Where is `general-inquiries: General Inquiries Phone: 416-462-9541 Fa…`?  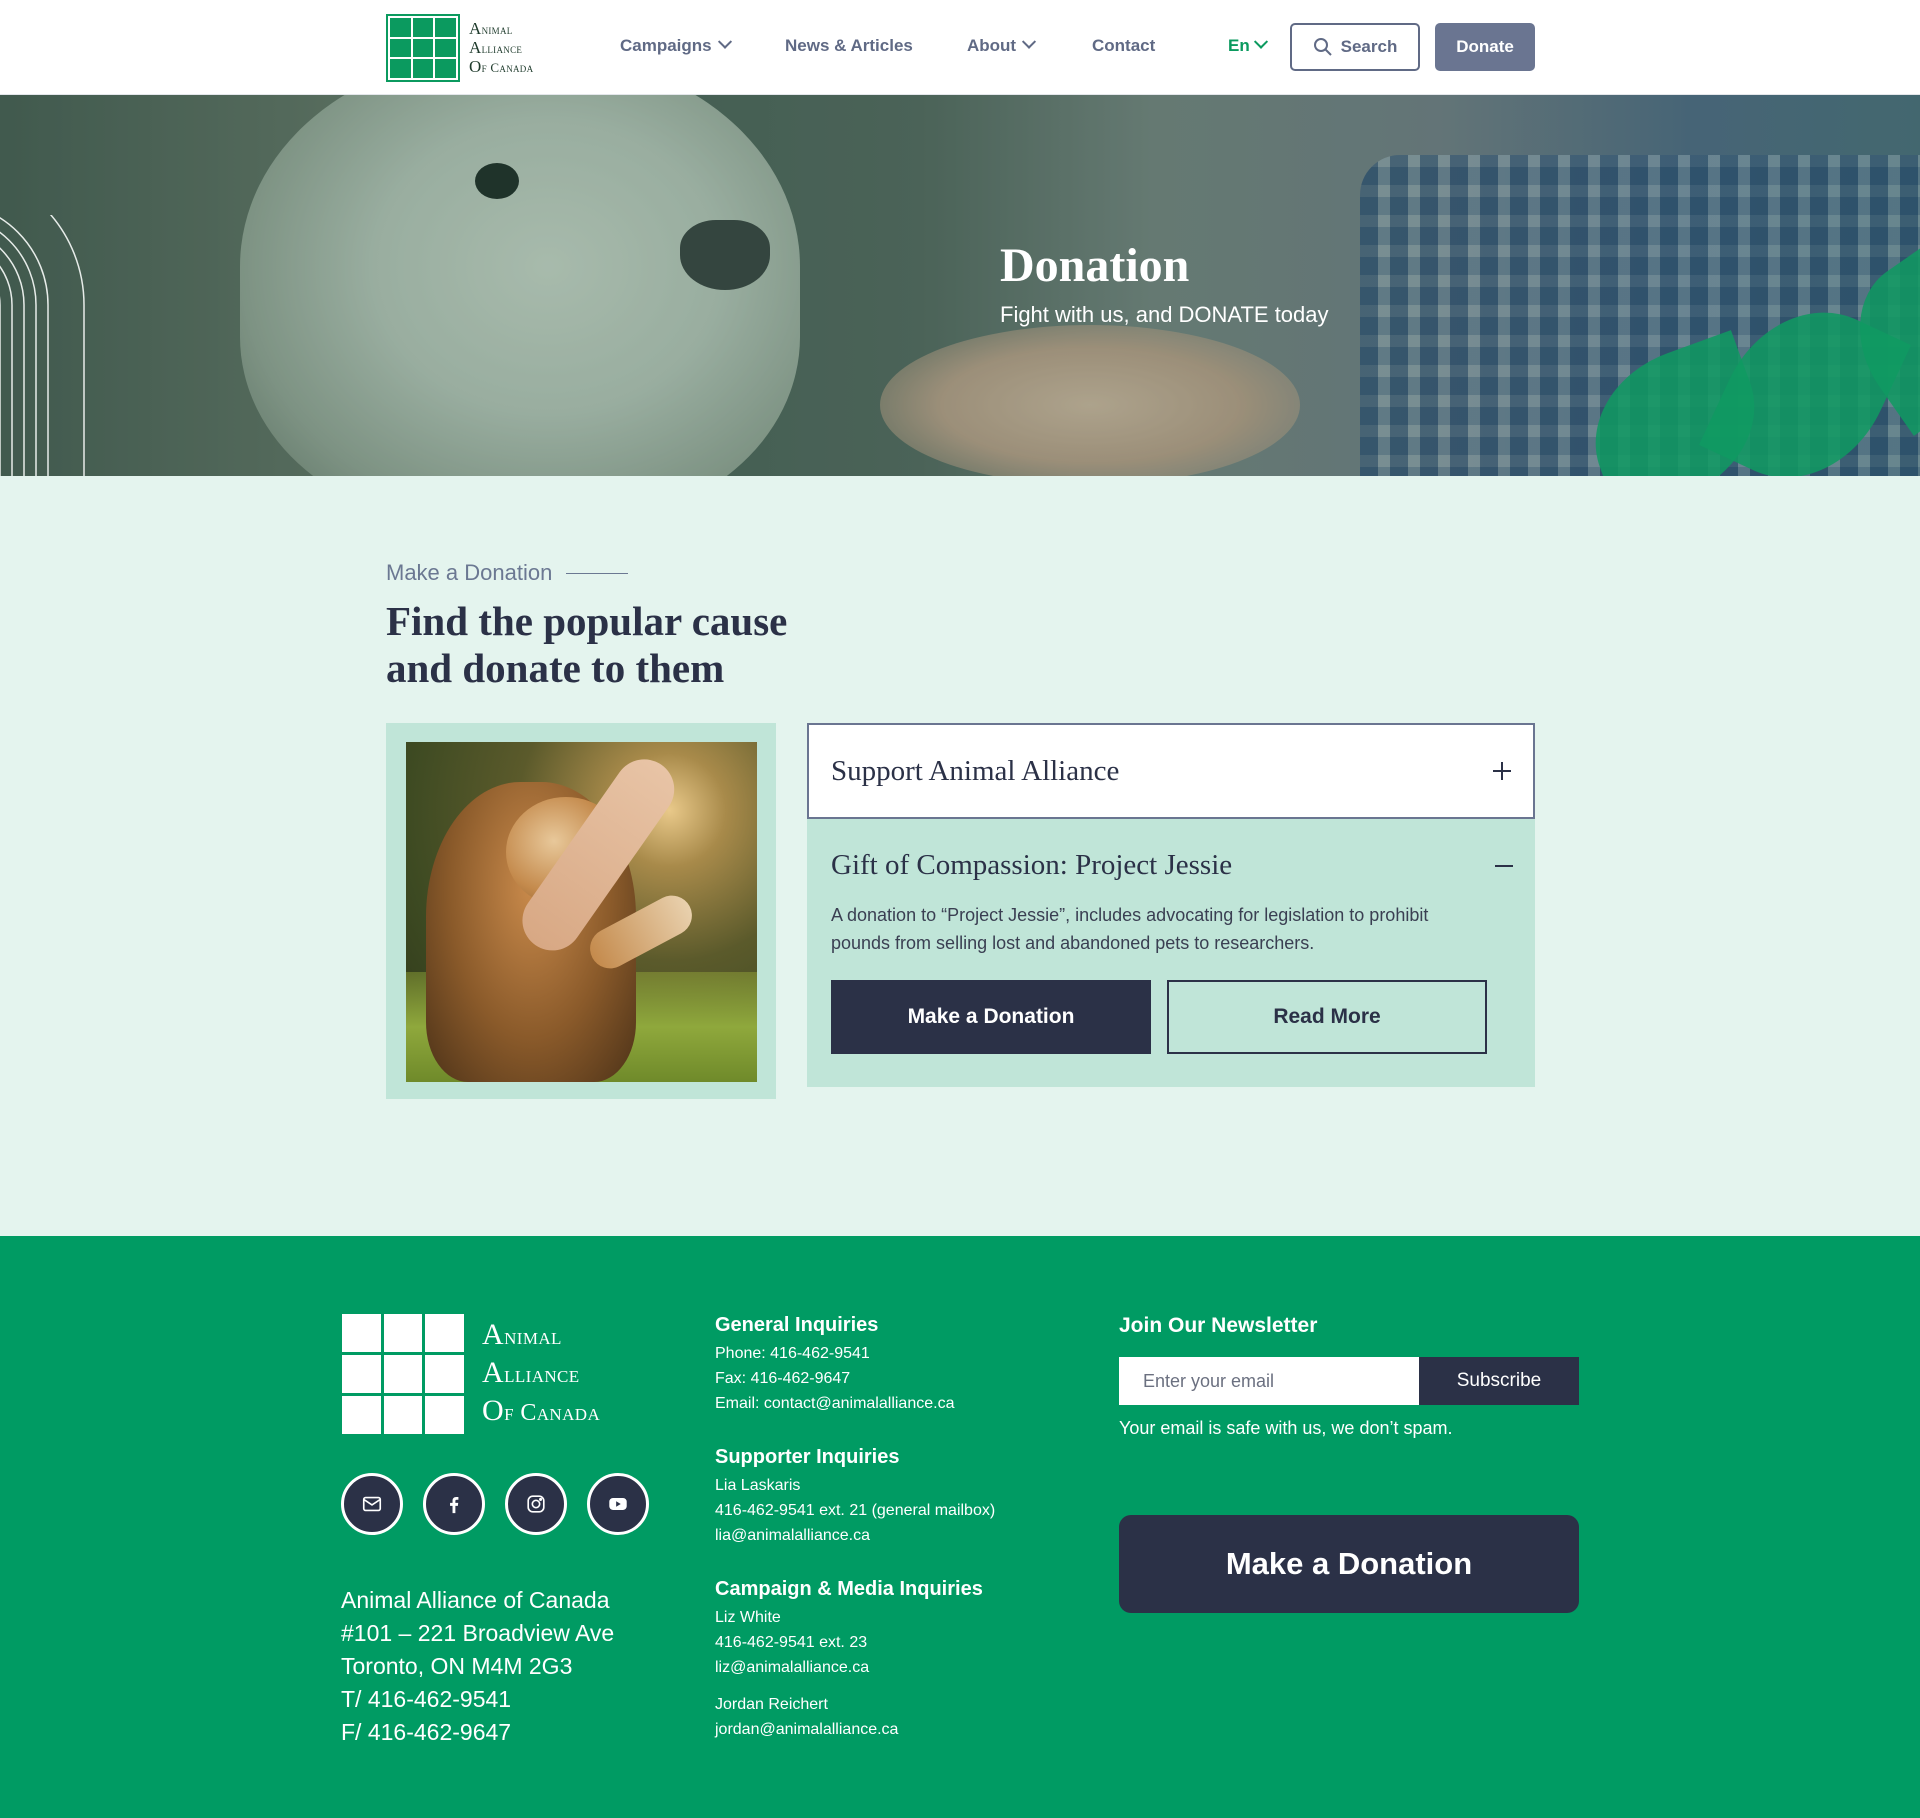
general-inquiries: General Inquiries Phone: 416-462-9541 Fa… is located at coordinates (895, 1365).